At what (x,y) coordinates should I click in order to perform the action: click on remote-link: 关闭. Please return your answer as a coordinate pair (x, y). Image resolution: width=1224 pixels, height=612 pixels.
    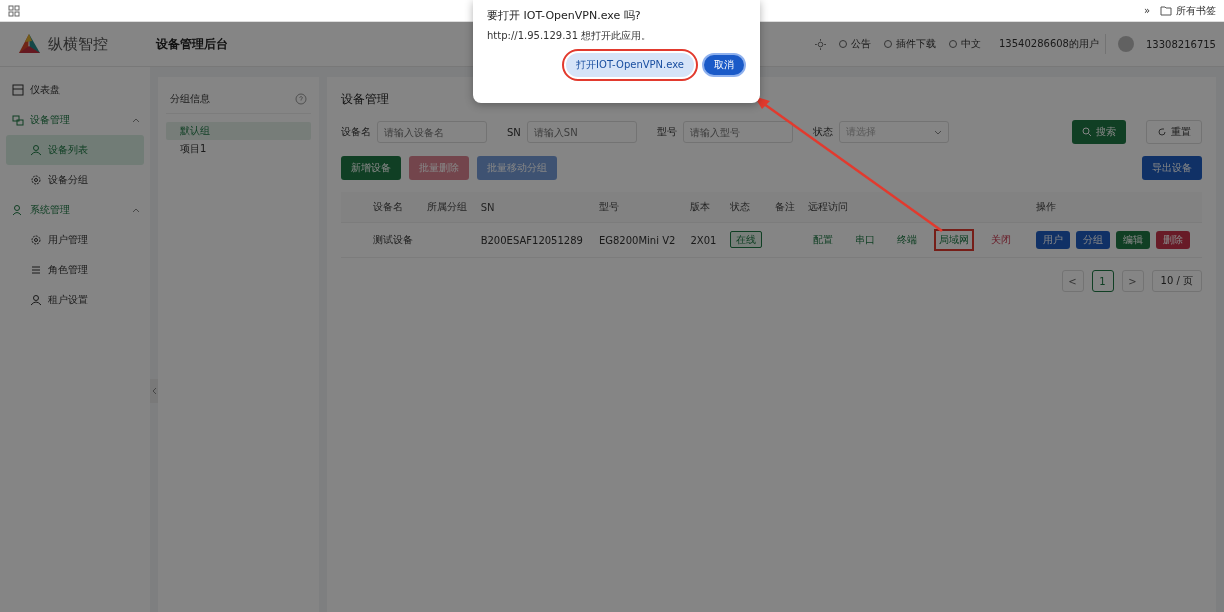
    Looking at the image, I should click on (1001, 240).